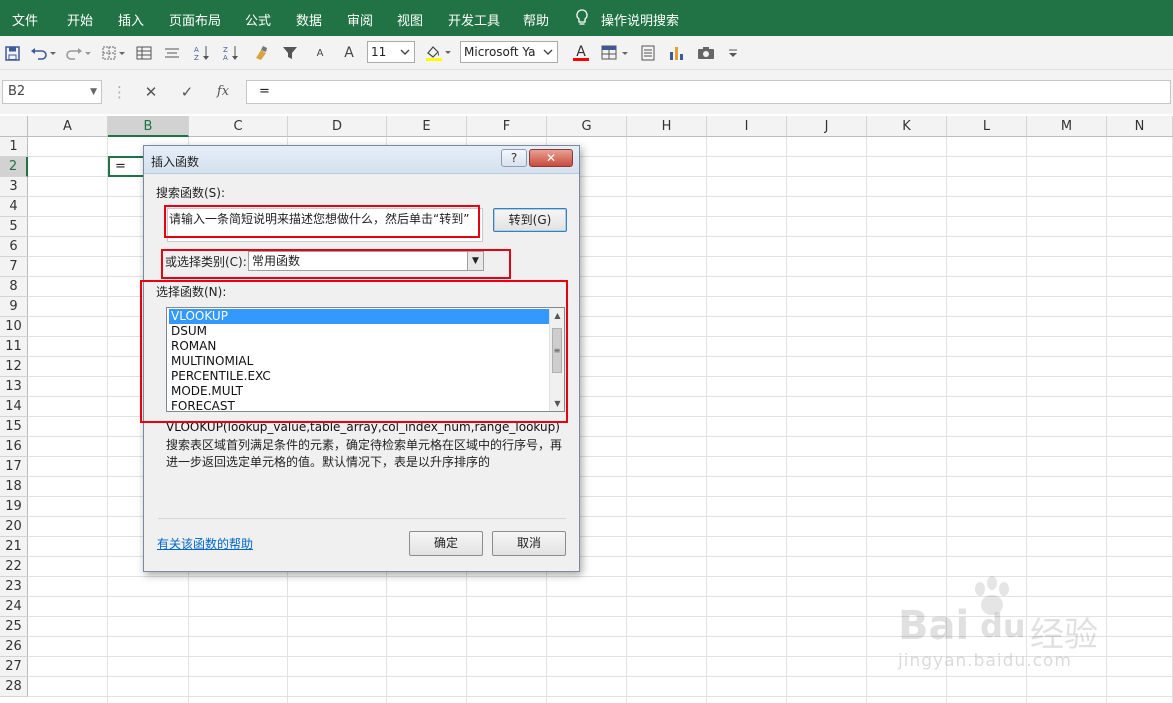 Image resolution: width=1173 pixels, height=703 pixels. What do you see at coordinates (581, 53) in the screenshot?
I see `font-color-icon: A` at bounding box center [581, 53].